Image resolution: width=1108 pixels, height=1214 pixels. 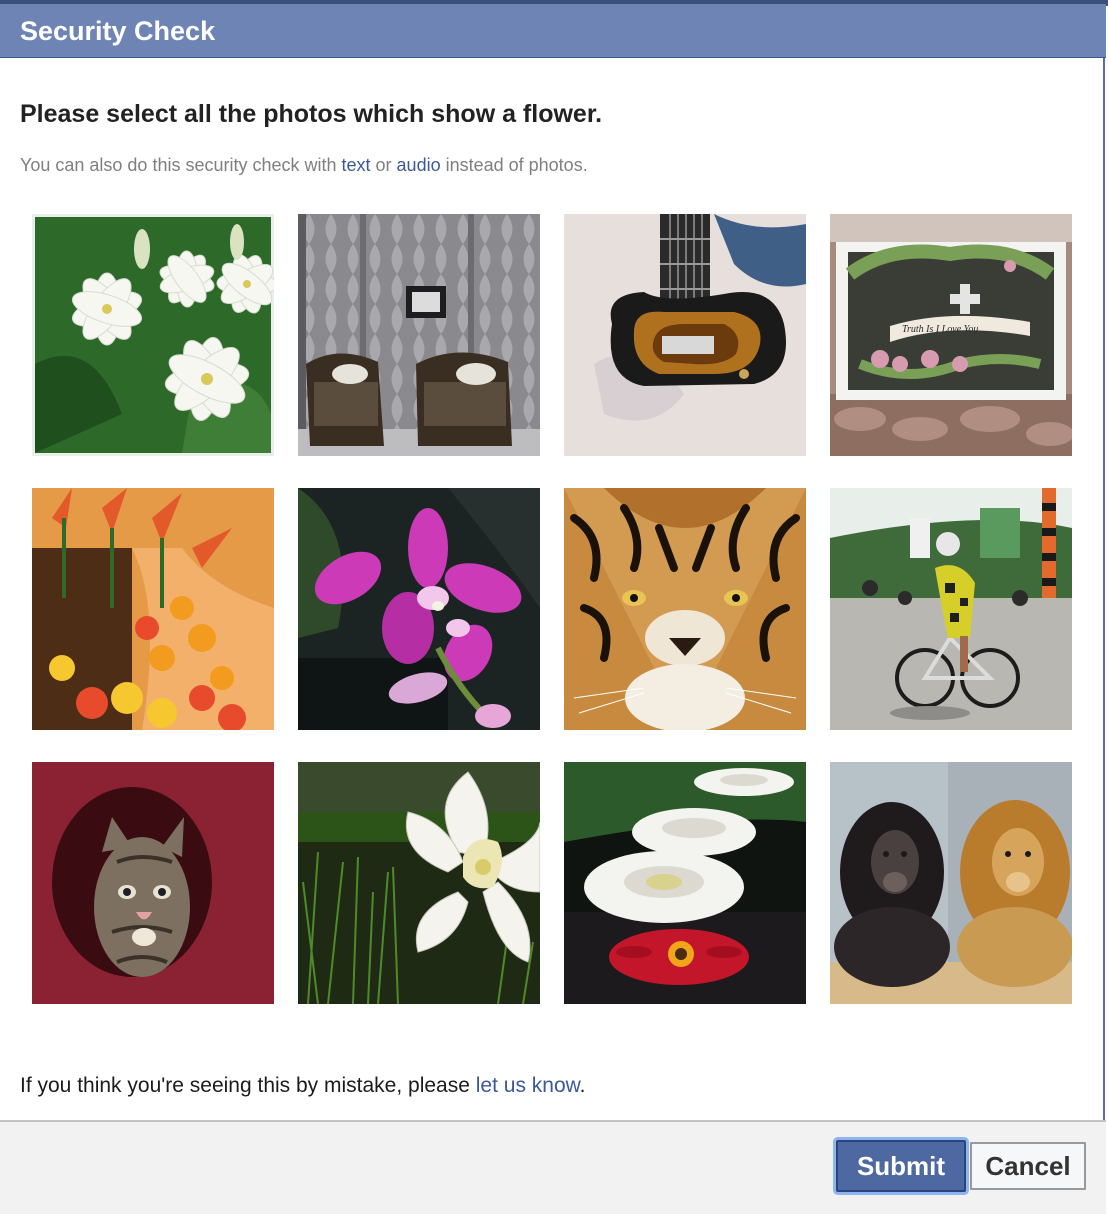 What do you see at coordinates (419, 609) in the screenshot?
I see `photo-pink-orchid` at bounding box center [419, 609].